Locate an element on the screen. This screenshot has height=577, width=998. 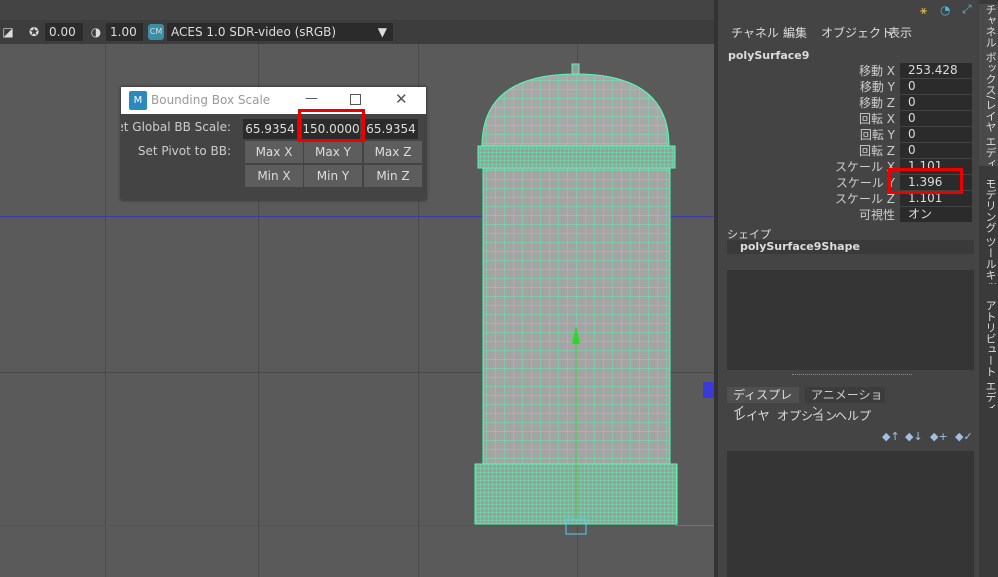
shape-row: polySurface9Shape is located at coordinates (850, 247).